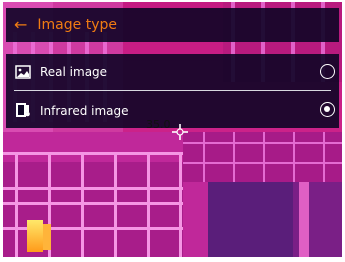 The image size is (345, 262). I want to click on option-infrared-image-label: Infrared image, so click(84, 111).